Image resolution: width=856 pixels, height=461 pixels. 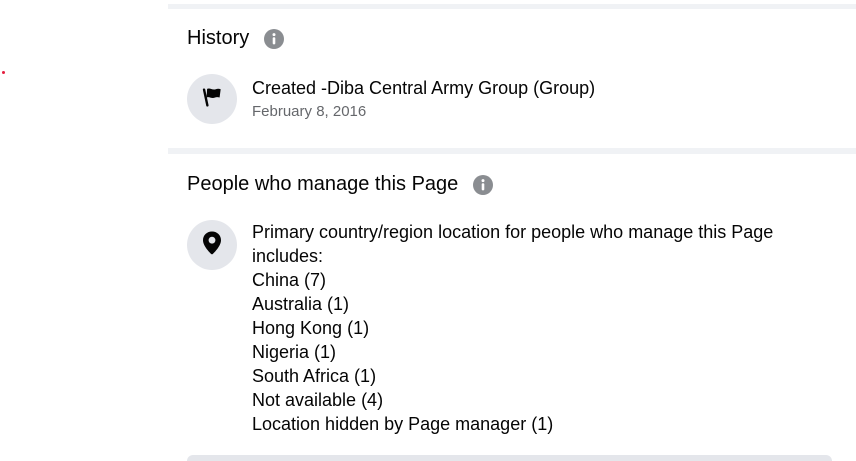 What do you see at coordinates (314, 376) in the screenshot?
I see `location-item: South Africa (1)` at bounding box center [314, 376].